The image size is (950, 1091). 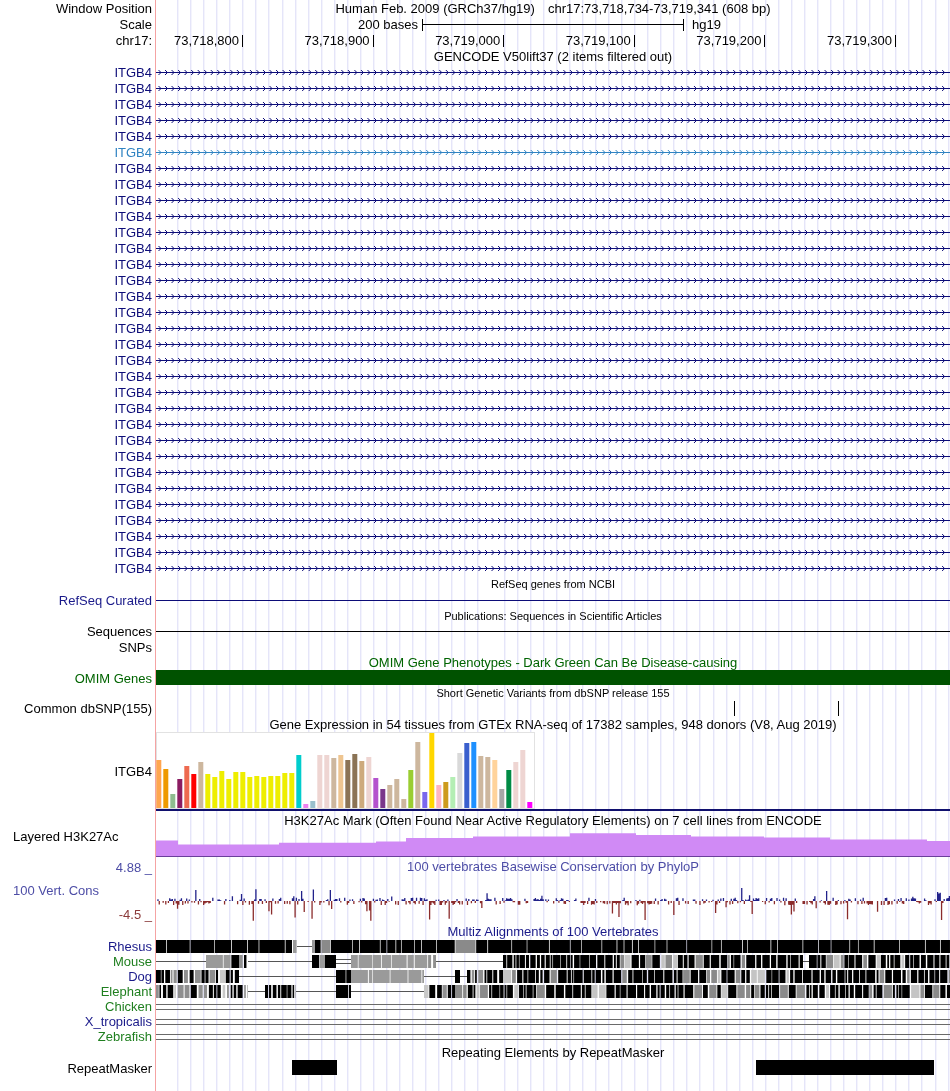 I want to click on track-label: RepeatMasker, so click(x=109, y=1068).